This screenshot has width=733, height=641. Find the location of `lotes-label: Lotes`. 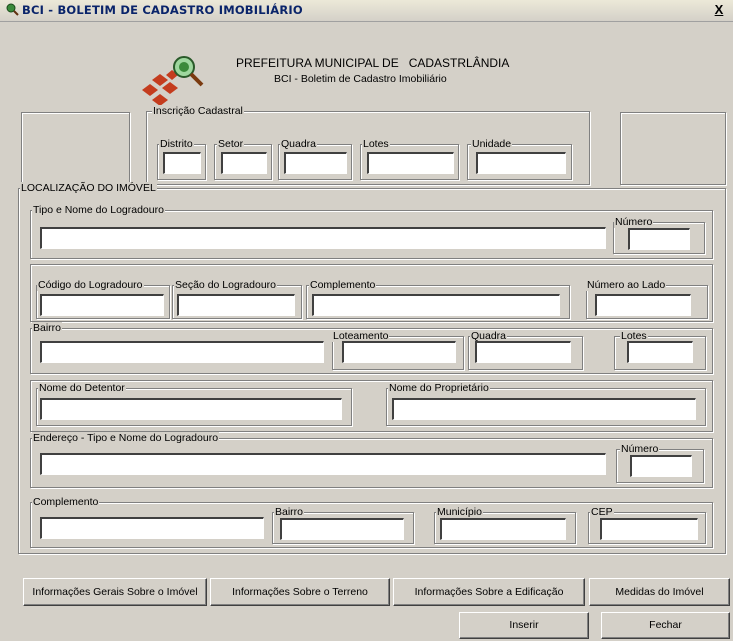

lotes-label: Lotes is located at coordinates (376, 144).